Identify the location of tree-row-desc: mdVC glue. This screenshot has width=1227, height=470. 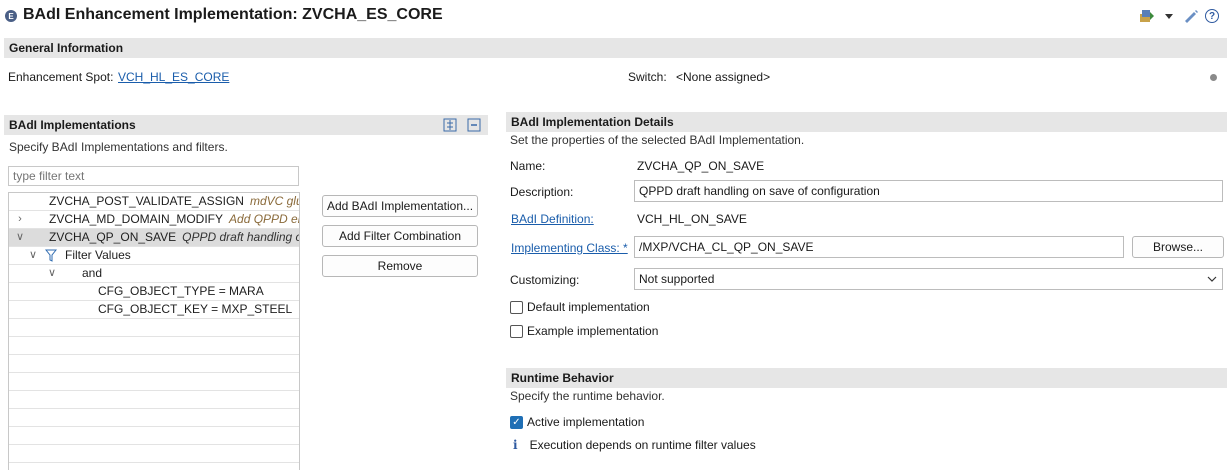
(274, 201).